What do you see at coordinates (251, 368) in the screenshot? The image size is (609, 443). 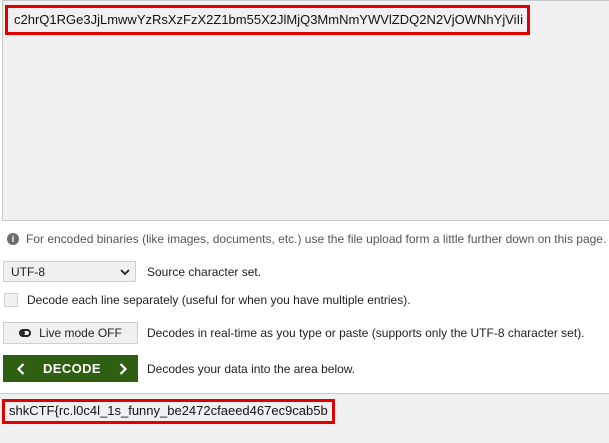 I see `decode-description: Decodes your data into the area below.` at bounding box center [251, 368].